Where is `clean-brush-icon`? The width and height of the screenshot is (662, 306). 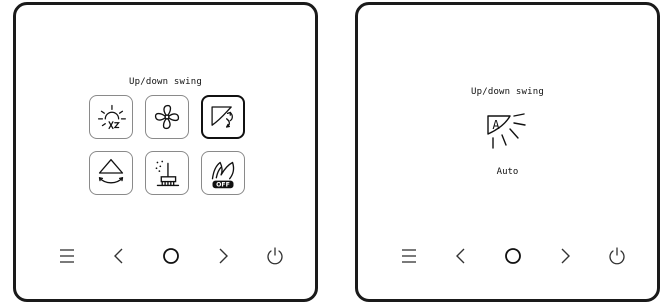 clean-brush-icon is located at coordinates (167, 173).